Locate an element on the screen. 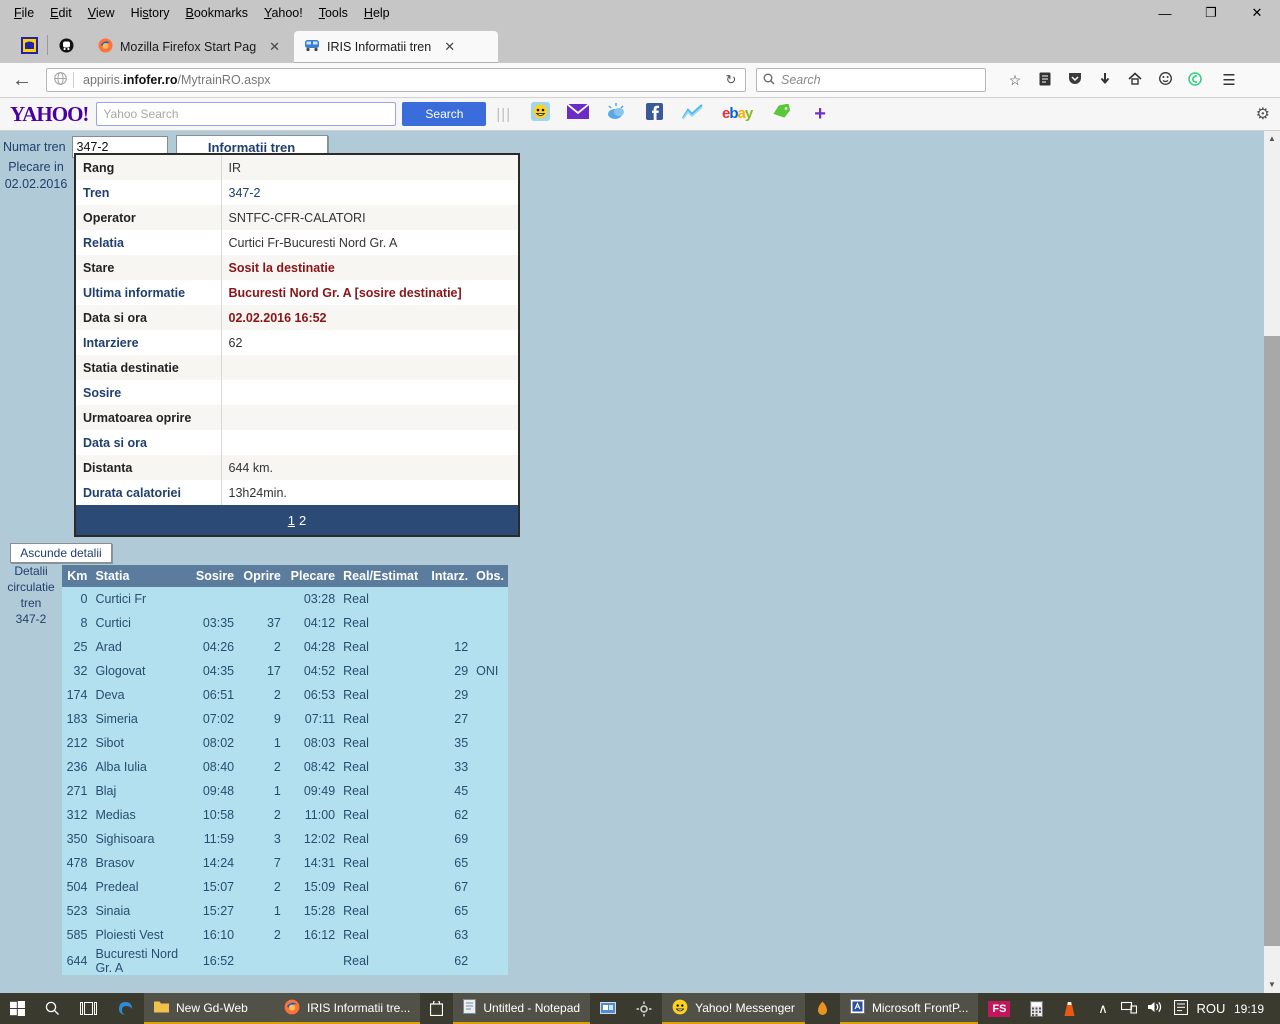  search-taskbar-icon is located at coordinates (52, 1008).